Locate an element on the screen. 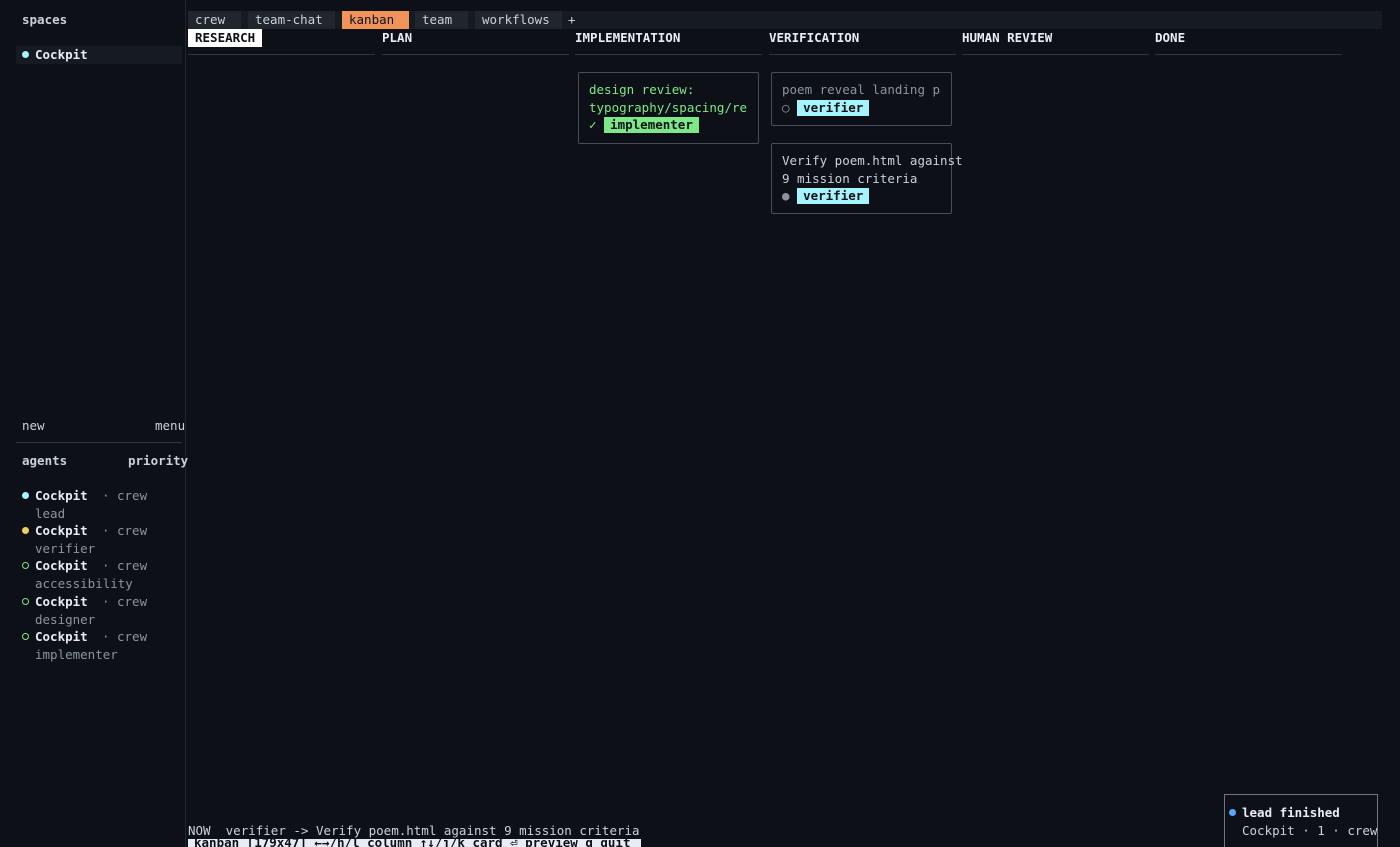  tab-workflows: workflows is located at coordinates (518, 20).